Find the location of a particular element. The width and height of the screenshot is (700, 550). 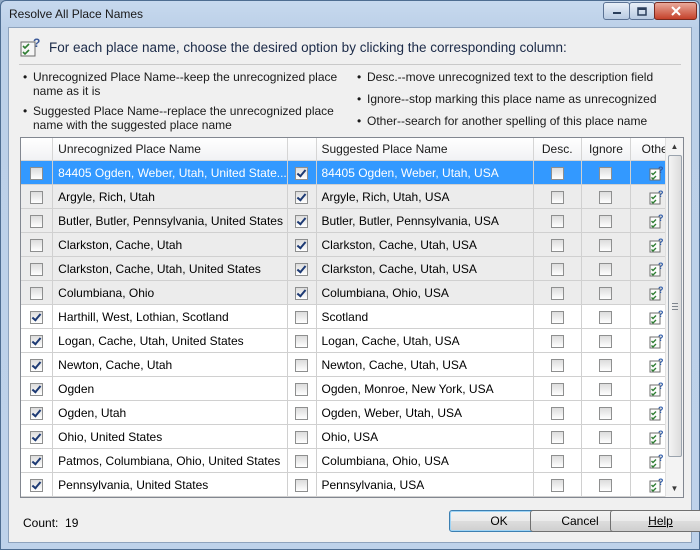

suggested-place-cell: Columbiana, Ohio, USA is located at coordinates (425, 292).